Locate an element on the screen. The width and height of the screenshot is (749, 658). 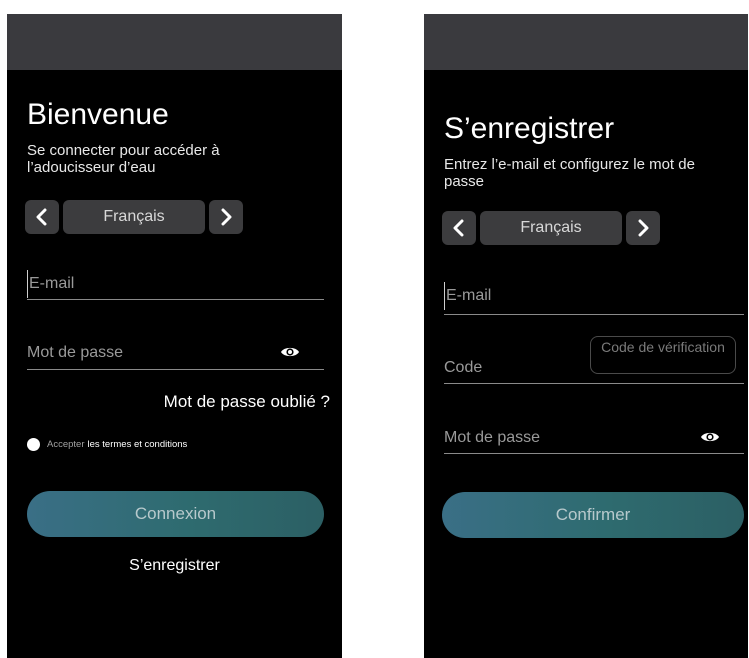
terms-radio is located at coordinates (33, 444).